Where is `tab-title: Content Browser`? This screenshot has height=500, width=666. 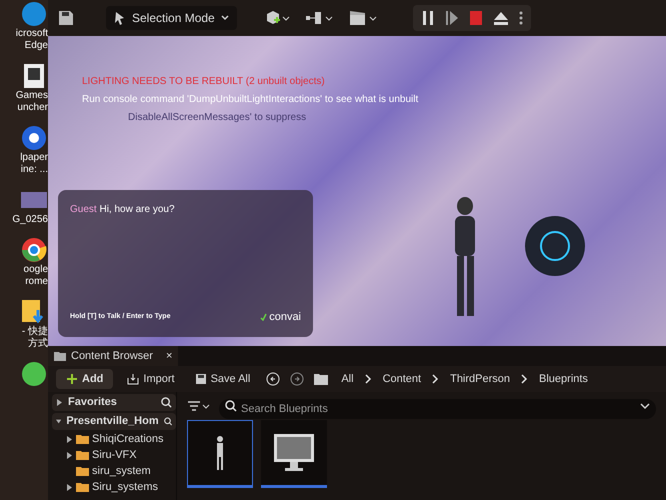
tab-title: Content Browser is located at coordinates (112, 356).